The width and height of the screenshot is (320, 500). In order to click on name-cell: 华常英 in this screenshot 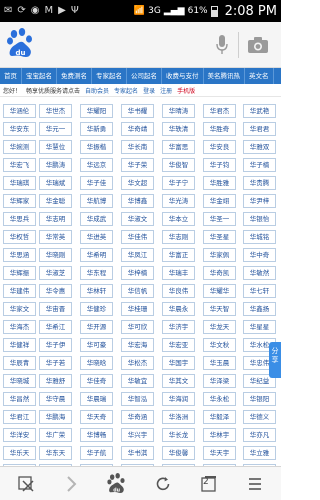, I will do `click(55, 237)`.